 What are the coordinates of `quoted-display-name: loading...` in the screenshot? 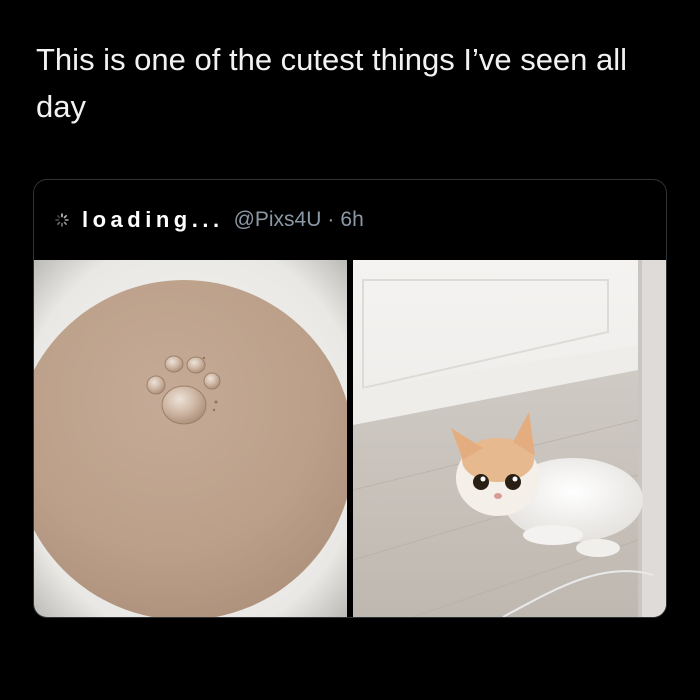 It's located at (153, 220).